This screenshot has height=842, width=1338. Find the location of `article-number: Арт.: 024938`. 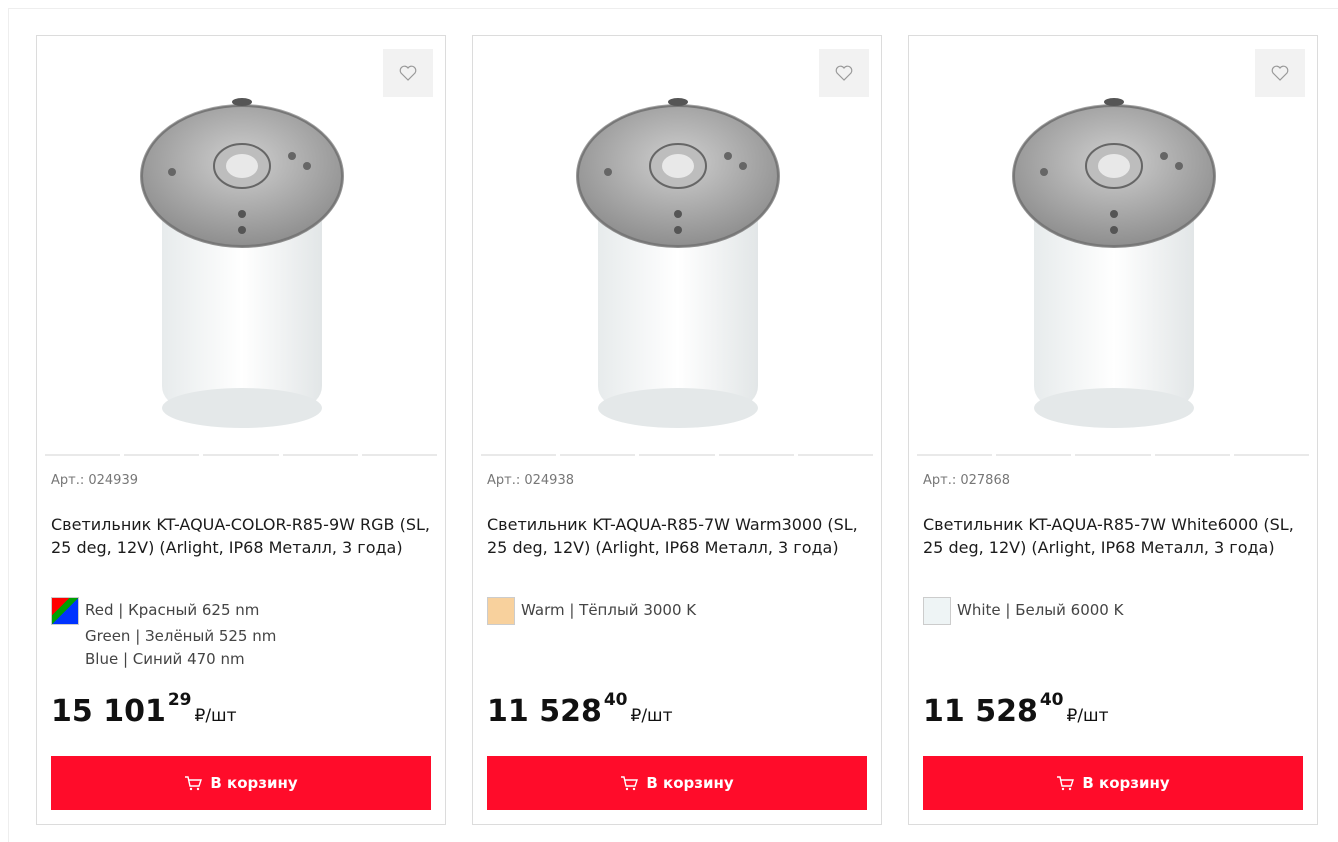

article-number: Арт.: 024938 is located at coordinates (530, 480).